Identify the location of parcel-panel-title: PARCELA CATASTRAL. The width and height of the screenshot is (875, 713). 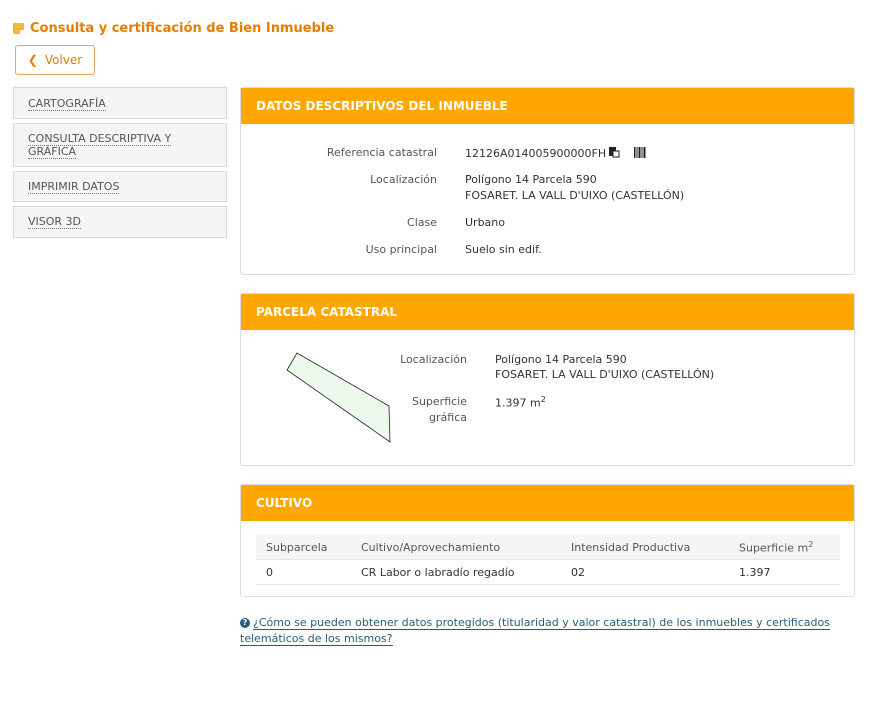
(547, 312).